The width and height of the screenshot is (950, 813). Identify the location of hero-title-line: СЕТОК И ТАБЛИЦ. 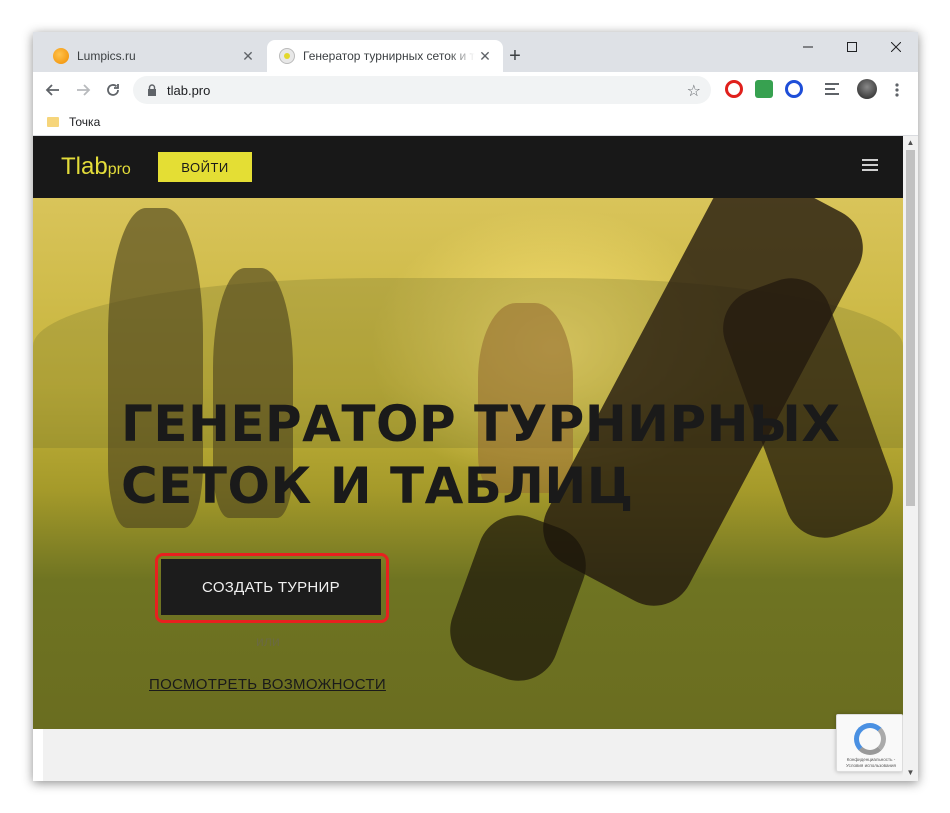
(377, 486).